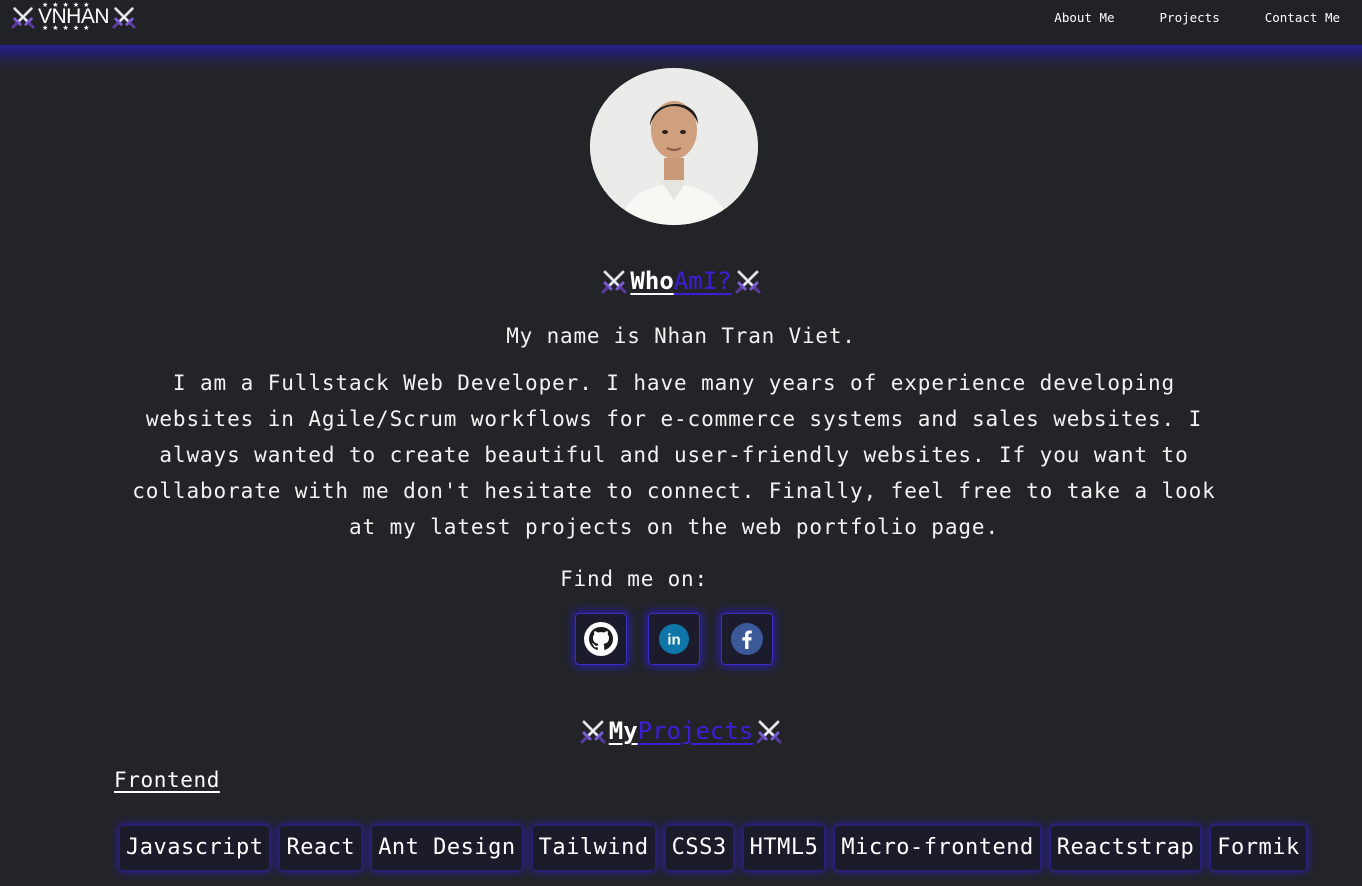  What do you see at coordinates (623, 731) in the screenshot?
I see `projects-heading-my: My` at bounding box center [623, 731].